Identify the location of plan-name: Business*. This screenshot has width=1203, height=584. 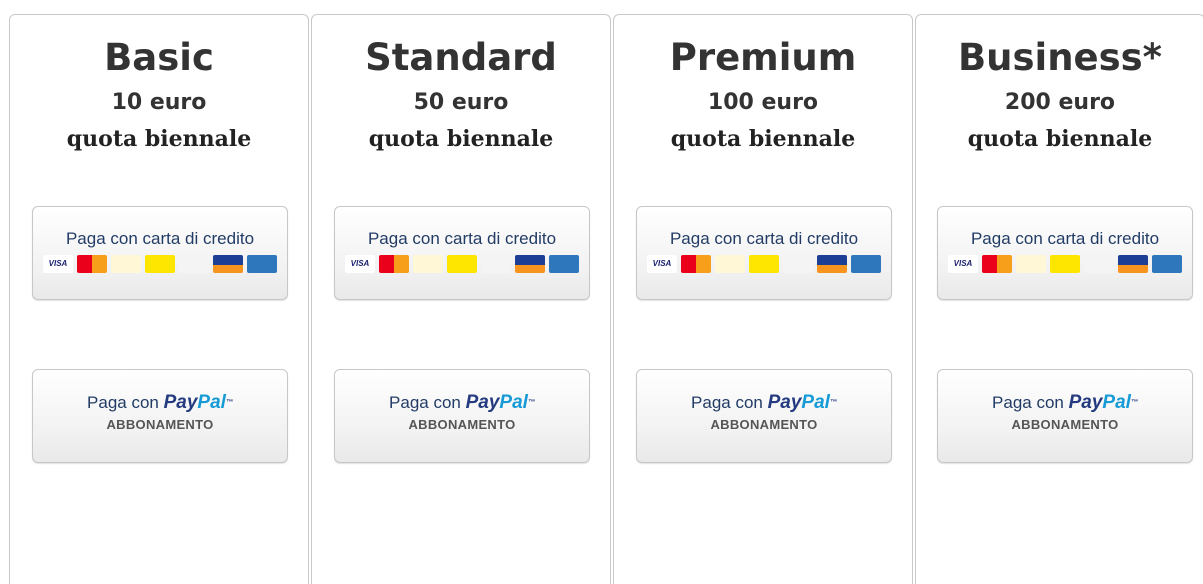
(1060, 57).